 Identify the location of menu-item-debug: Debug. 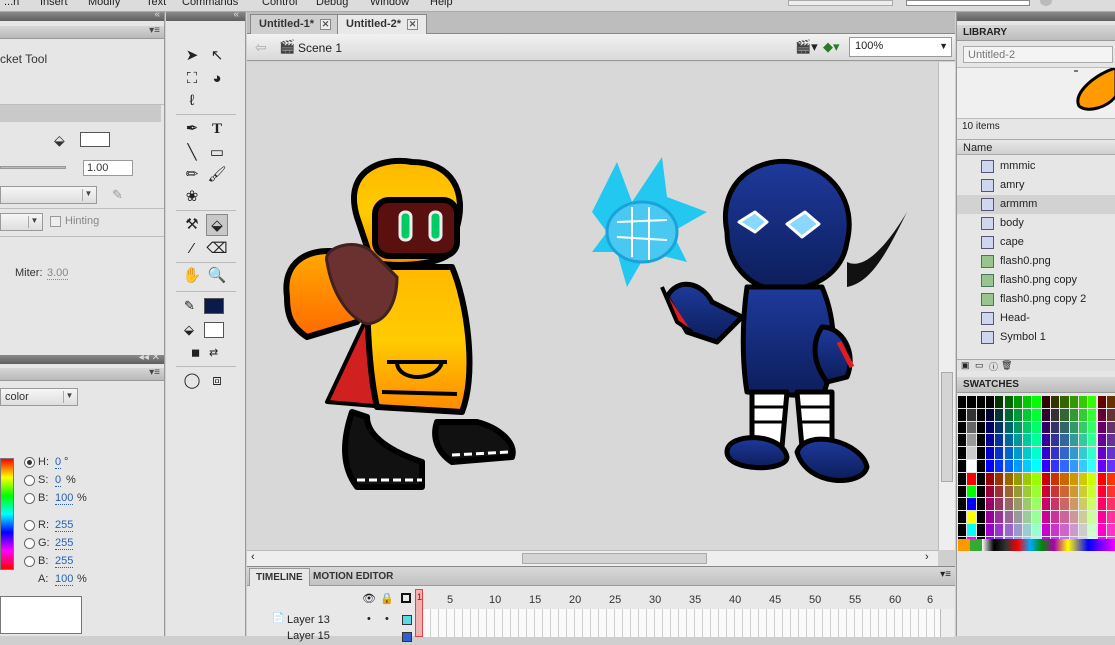
(332, 4).